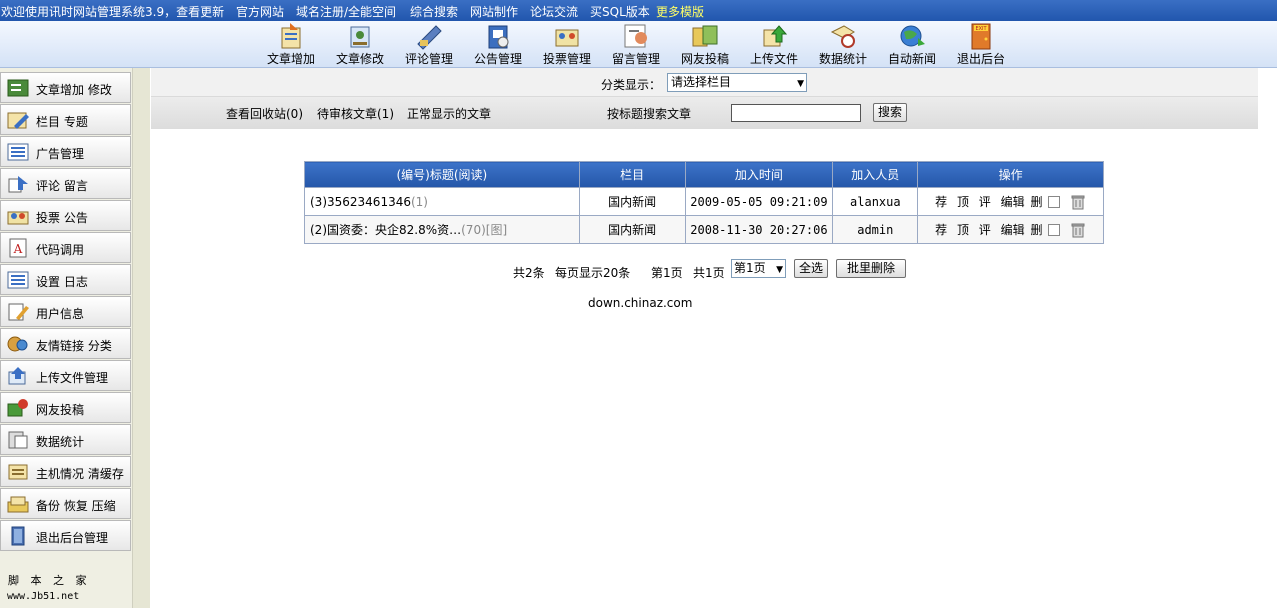  Describe the element at coordinates (871, 268) in the screenshot. I see `batch-delete-button: 批里删除` at that location.